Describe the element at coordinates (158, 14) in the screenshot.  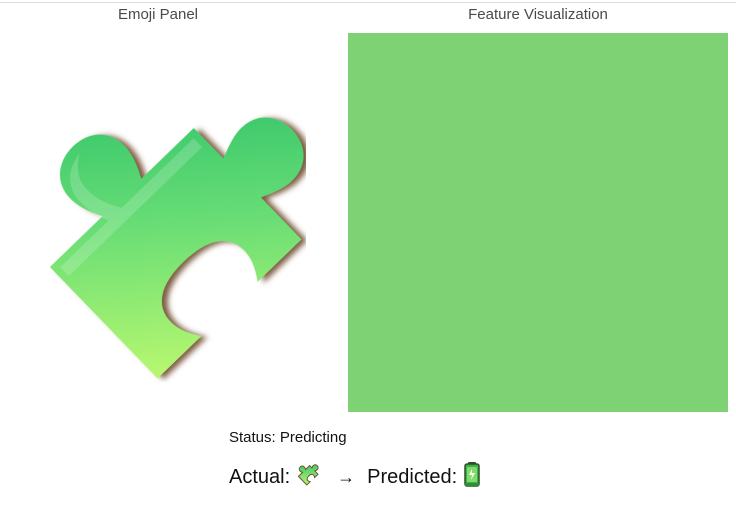
I see `emoji-panel-title: Emoji Panel` at that location.